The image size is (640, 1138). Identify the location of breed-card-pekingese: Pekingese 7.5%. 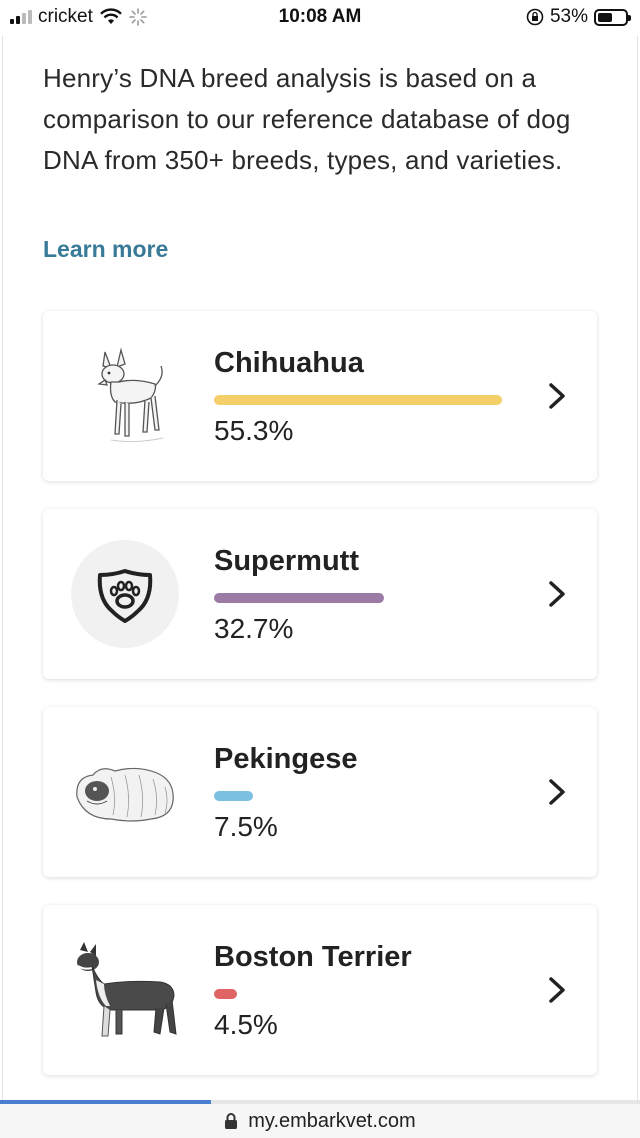
(320, 792).